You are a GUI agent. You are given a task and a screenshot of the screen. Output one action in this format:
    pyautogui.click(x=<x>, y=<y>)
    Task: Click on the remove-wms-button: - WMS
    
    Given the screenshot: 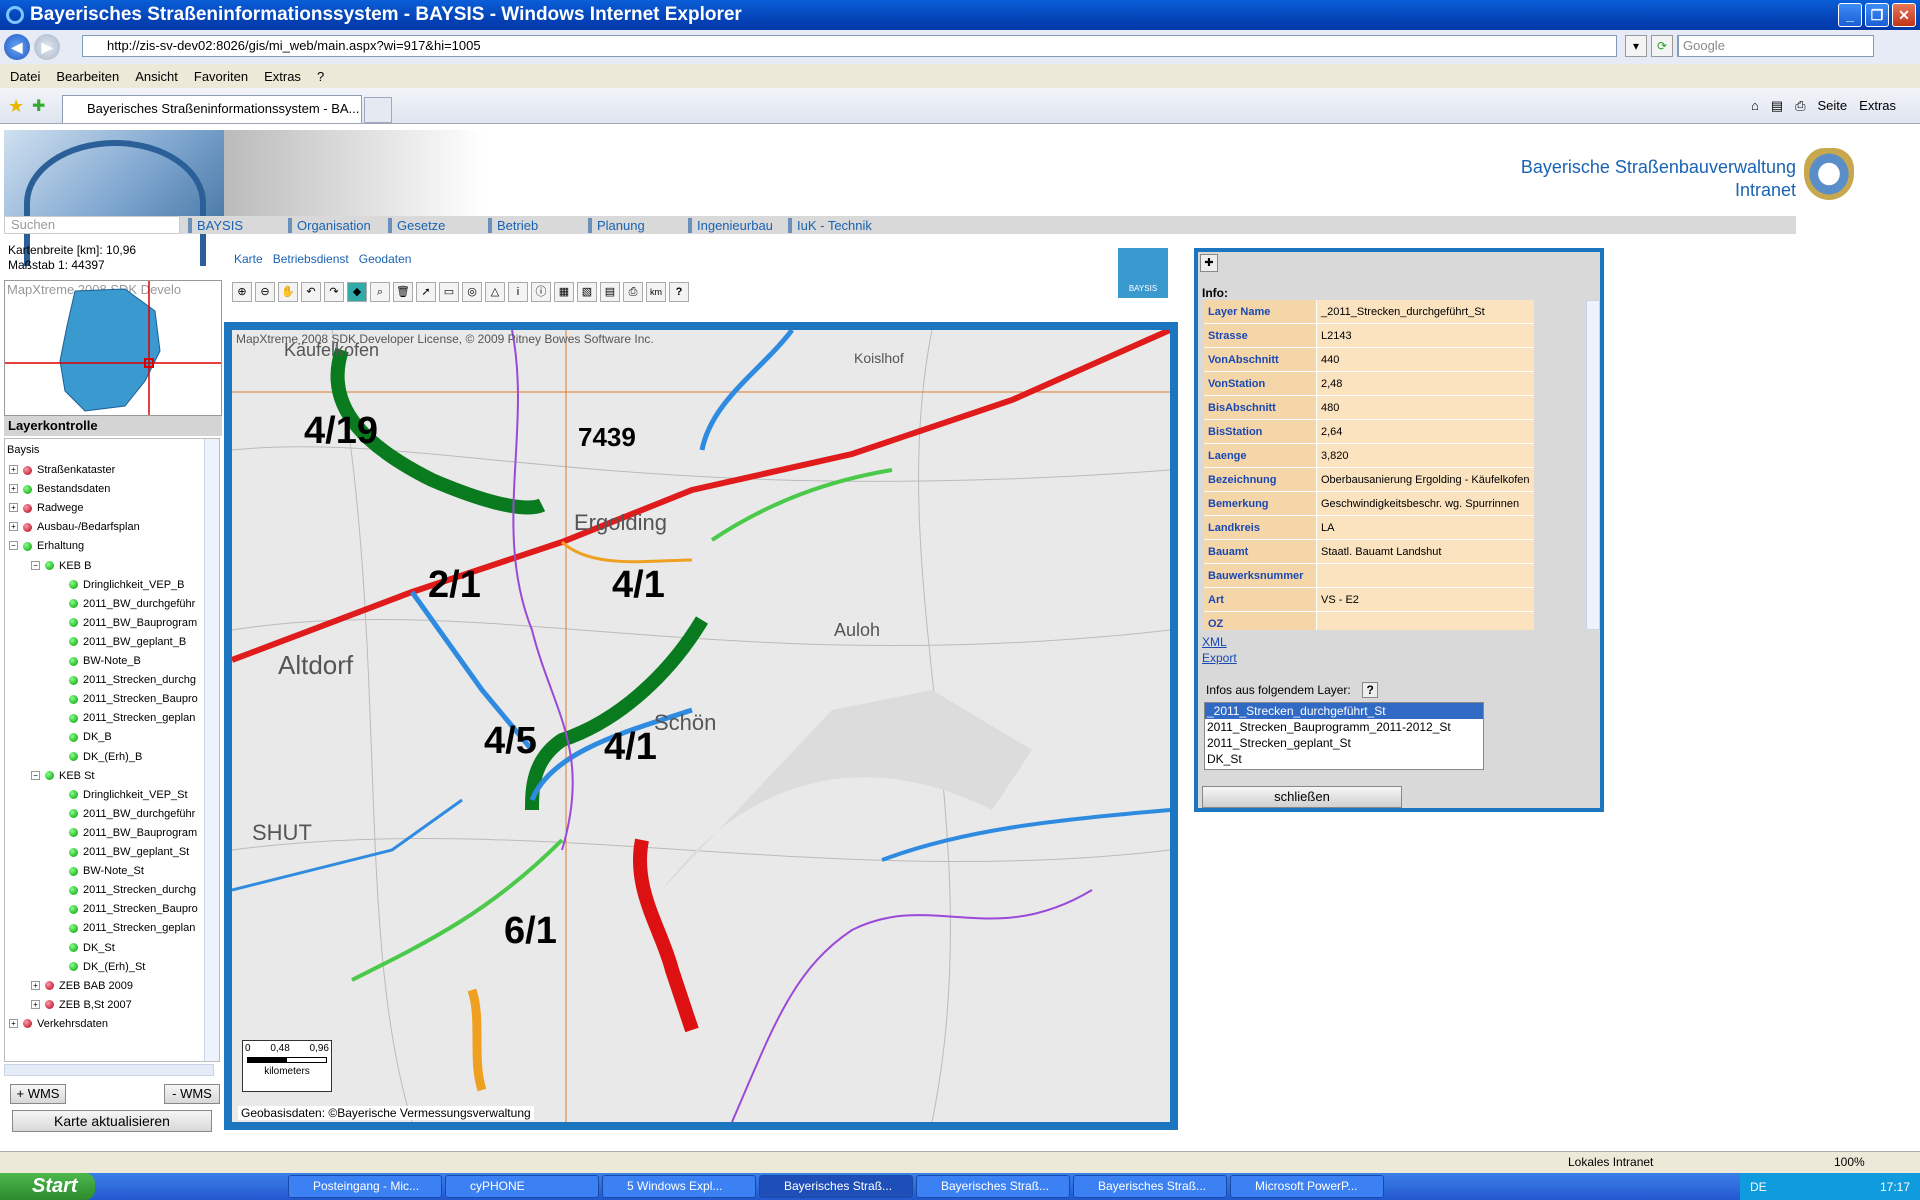 What is the action you would take?
    pyautogui.click(x=192, y=1094)
    